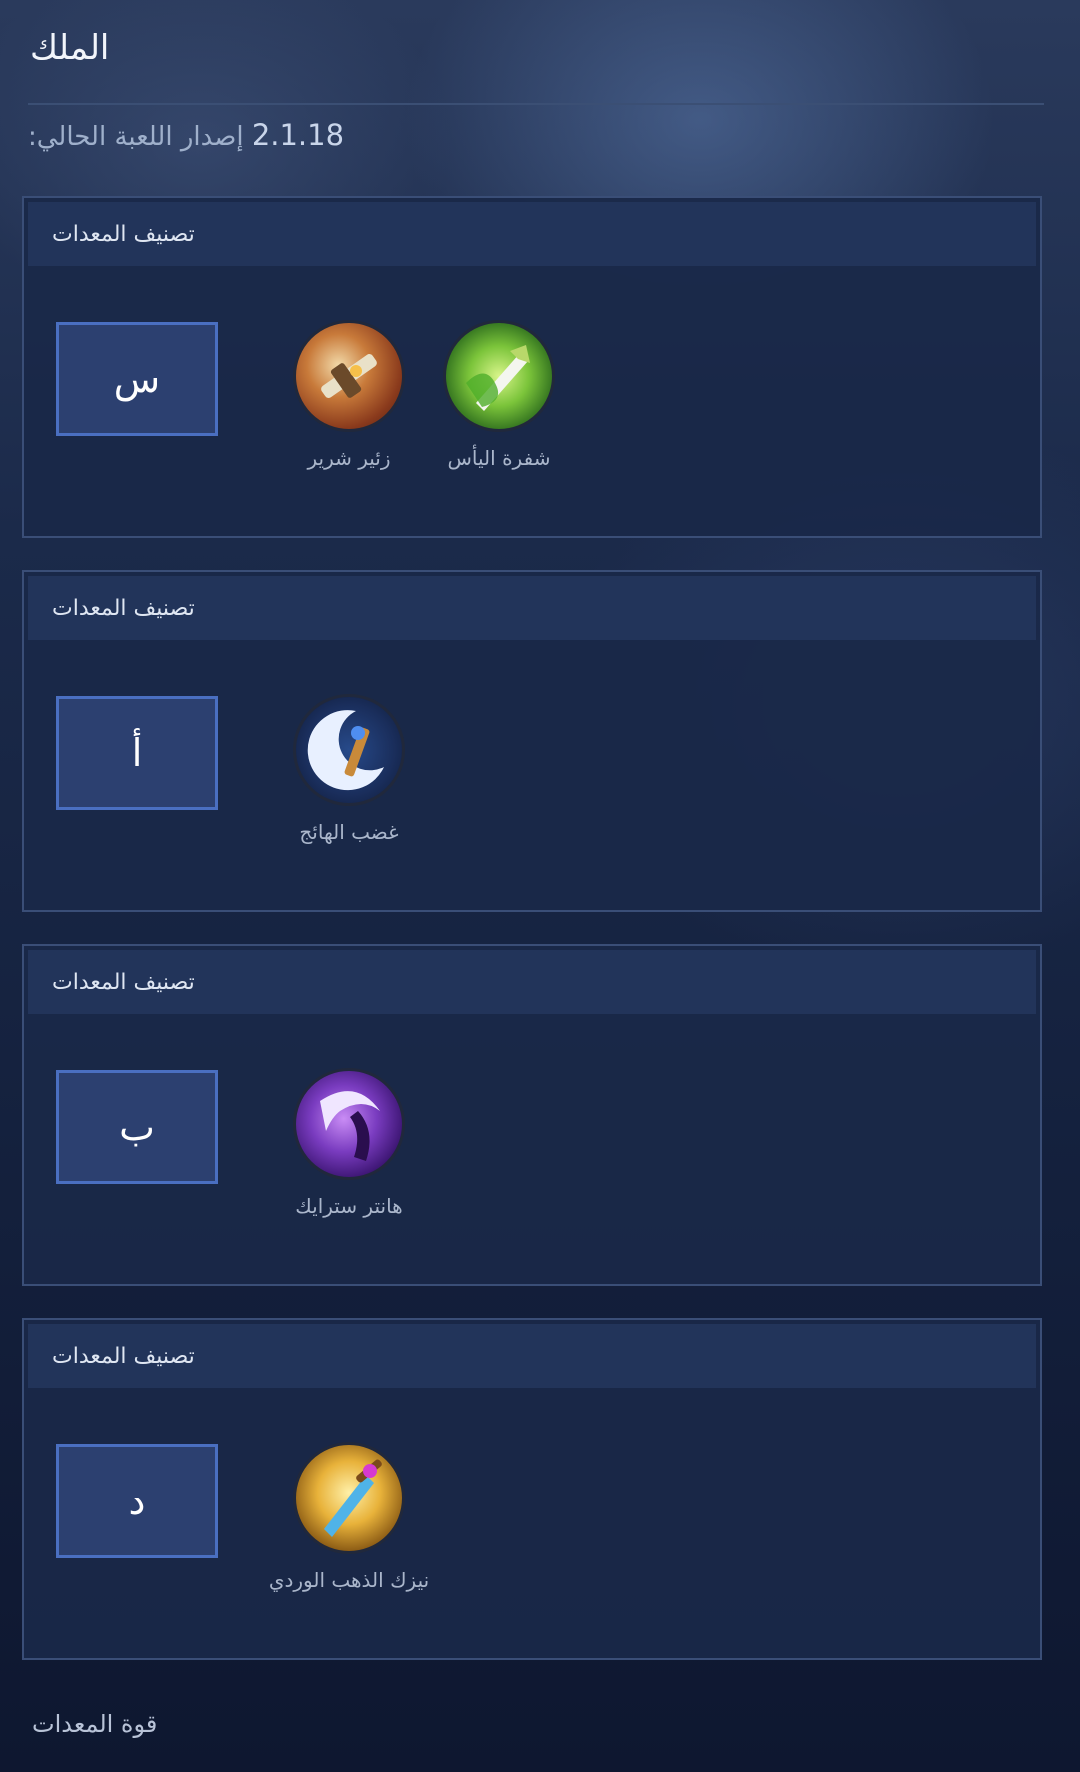  I want to click on equipment-item: زئير شرير, so click(349, 395).